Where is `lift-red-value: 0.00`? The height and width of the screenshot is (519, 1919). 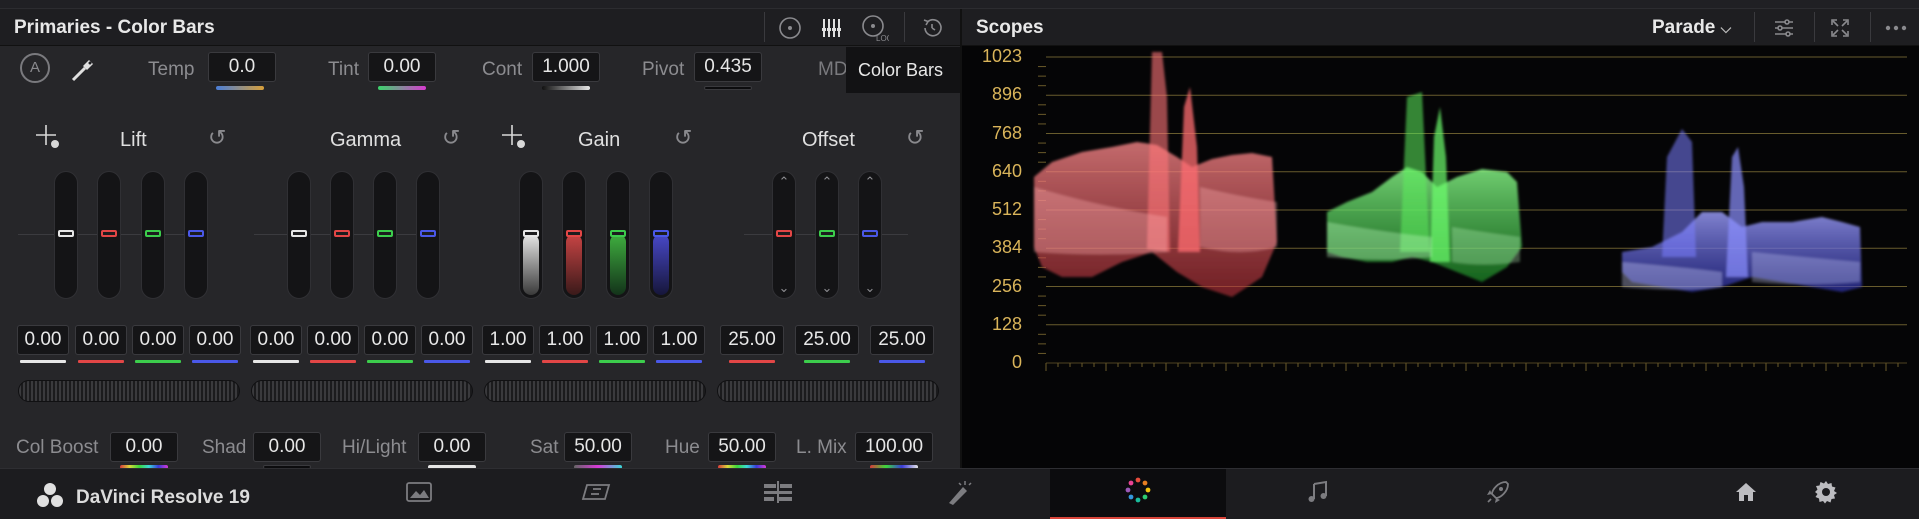 lift-red-value: 0.00 is located at coordinates (101, 340).